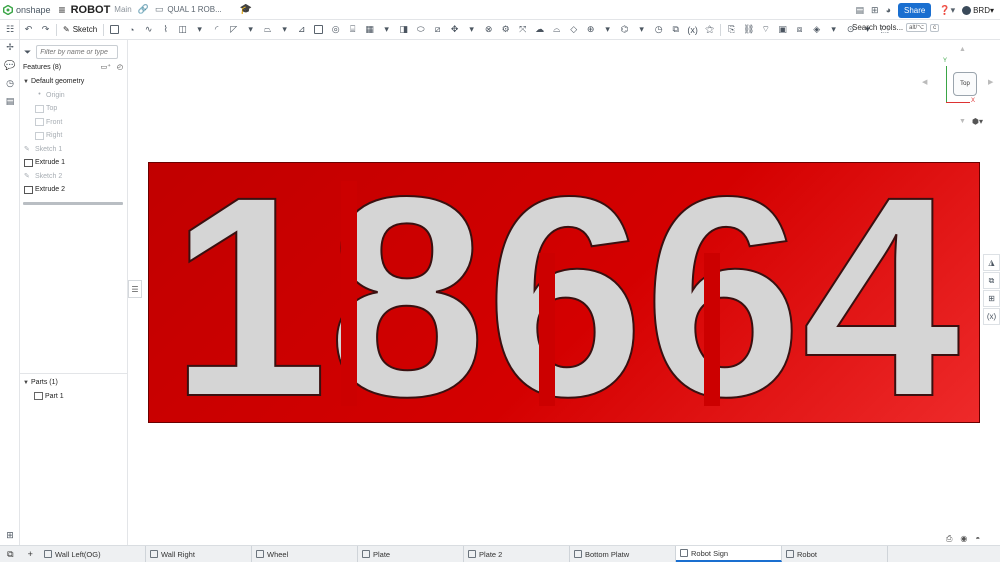 This screenshot has height=562, width=1000. I want to click on fillet-icon: ◜, so click(216, 29).